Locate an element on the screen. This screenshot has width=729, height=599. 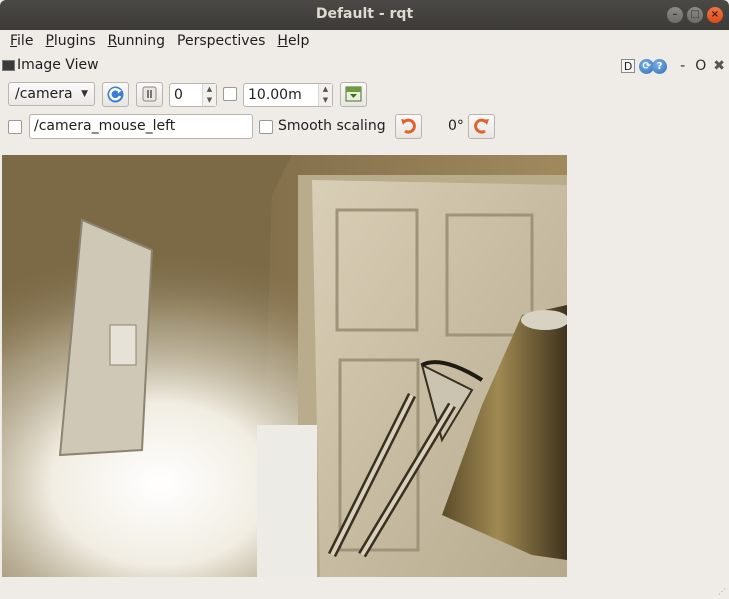
dynamic-reconfigure-button: D is located at coordinates (628, 66).